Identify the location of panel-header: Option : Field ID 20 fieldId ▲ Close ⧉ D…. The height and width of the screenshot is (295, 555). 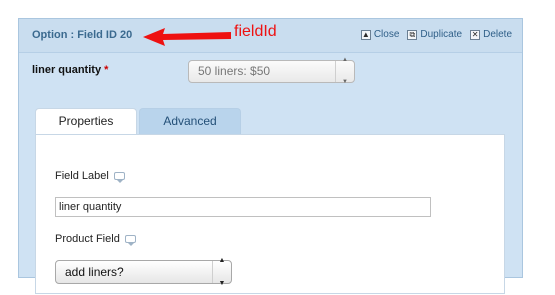
(270, 36).